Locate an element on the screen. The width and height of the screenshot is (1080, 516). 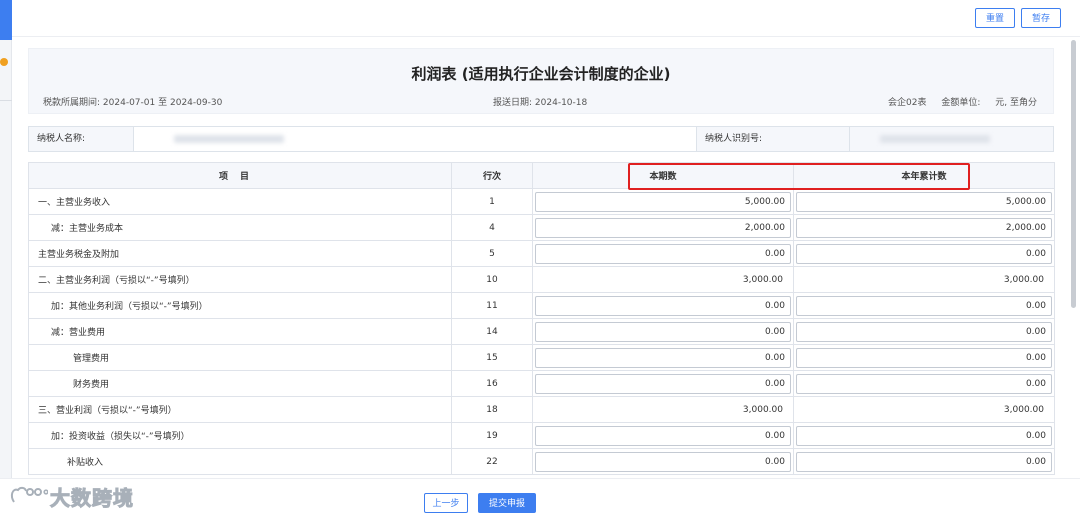
row-line-number: 18 is located at coordinates (492, 409).